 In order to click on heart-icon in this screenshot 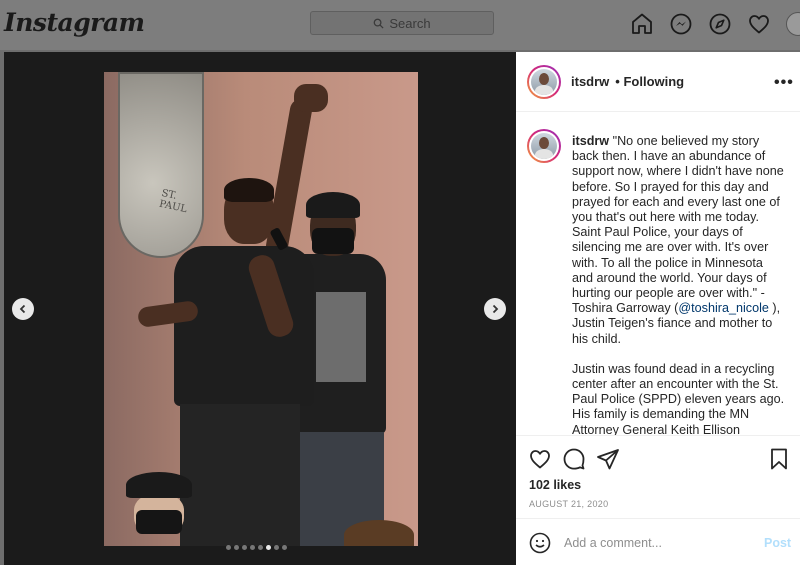, I will do `click(759, 24)`.